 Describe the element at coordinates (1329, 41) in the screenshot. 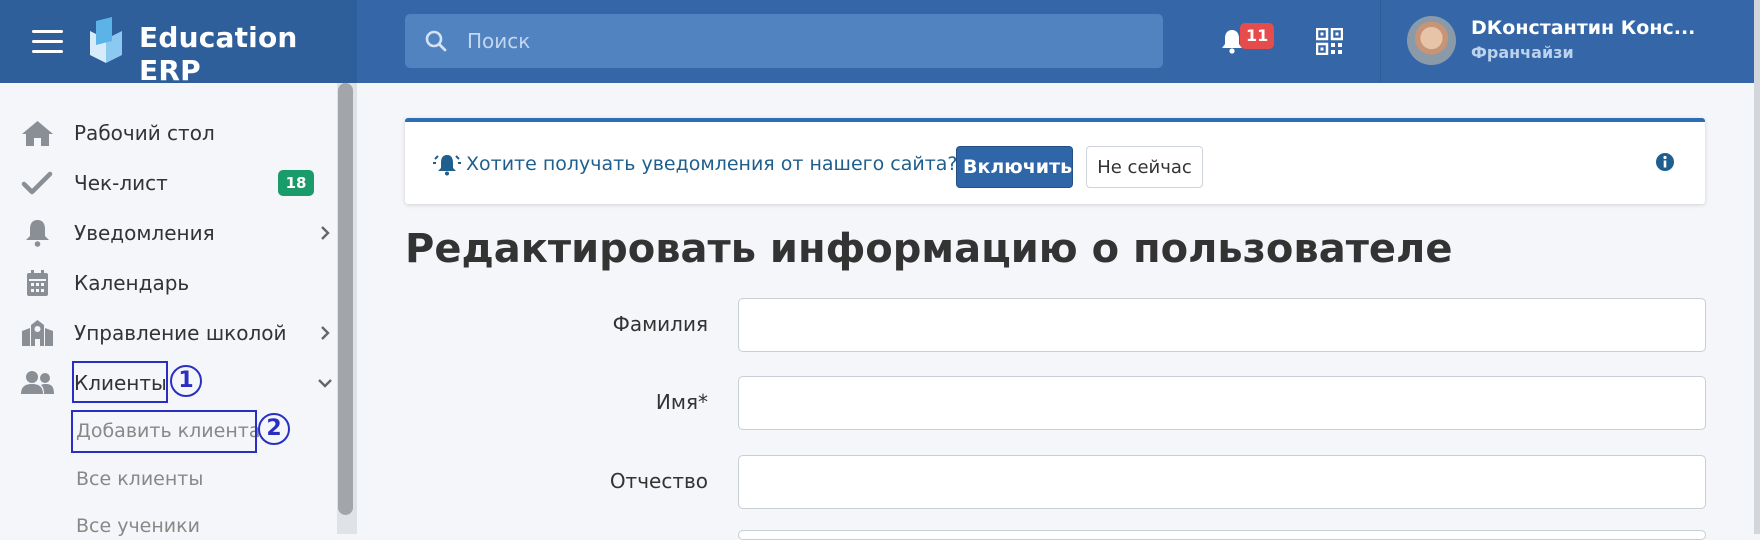

I see `qr-code-icon` at that location.